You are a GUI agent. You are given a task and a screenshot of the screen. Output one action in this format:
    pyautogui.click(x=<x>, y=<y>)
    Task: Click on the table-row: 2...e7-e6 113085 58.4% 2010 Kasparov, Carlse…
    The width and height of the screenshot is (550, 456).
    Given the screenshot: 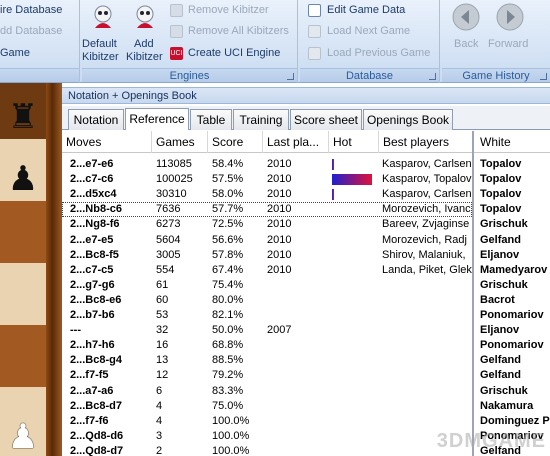 What is the action you would take?
    pyautogui.click(x=267, y=164)
    